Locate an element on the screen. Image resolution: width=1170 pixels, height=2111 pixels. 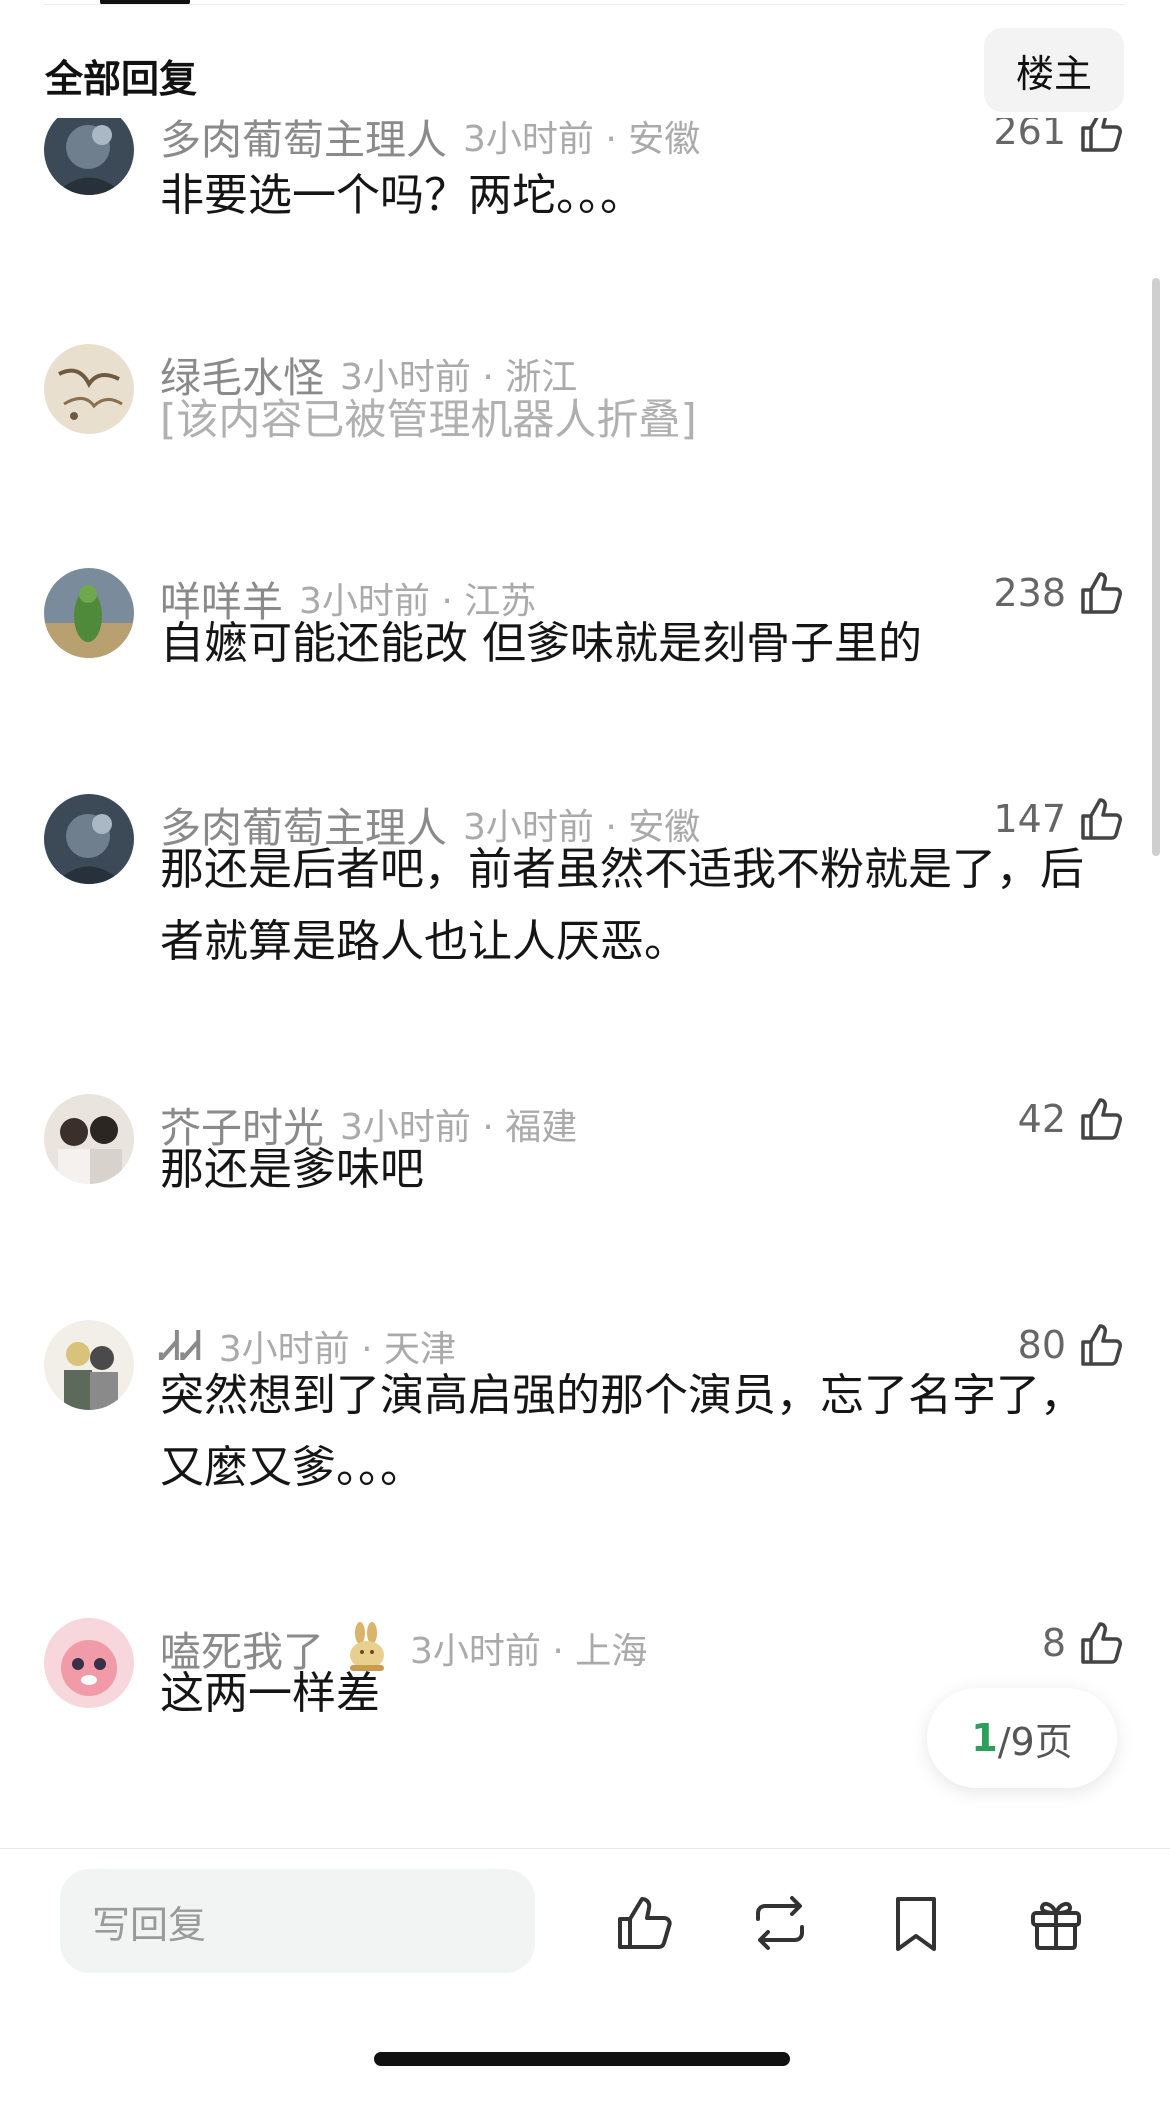
owner-filter-button: 楼主 is located at coordinates (1054, 70).